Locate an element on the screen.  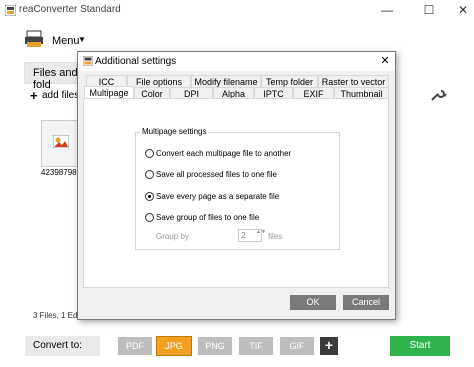
cancel-button: Cancel is located at coordinates (366, 302).